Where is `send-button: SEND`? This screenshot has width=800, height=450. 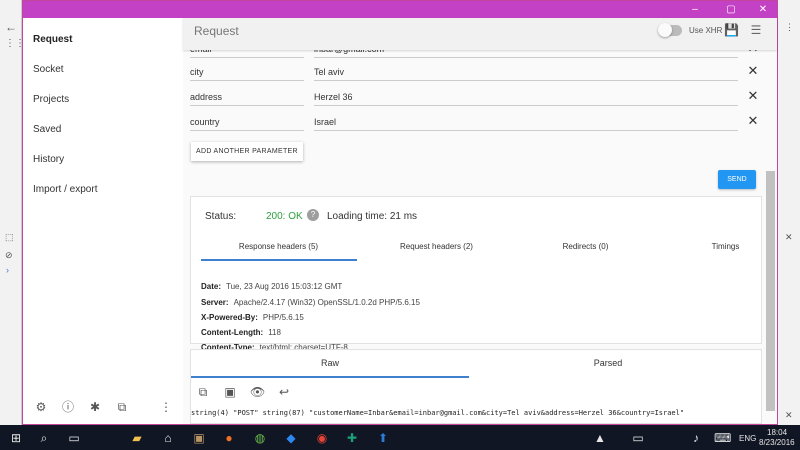
send-button: SEND is located at coordinates (737, 179).